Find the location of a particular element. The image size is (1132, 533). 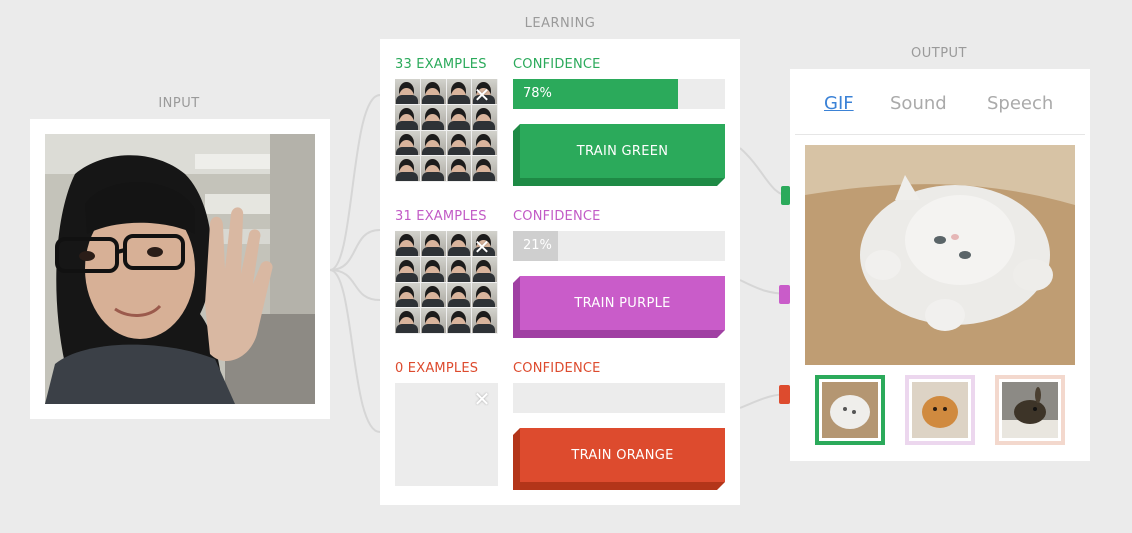

confidence-bar: 78% is located at coordinates (619, 94).